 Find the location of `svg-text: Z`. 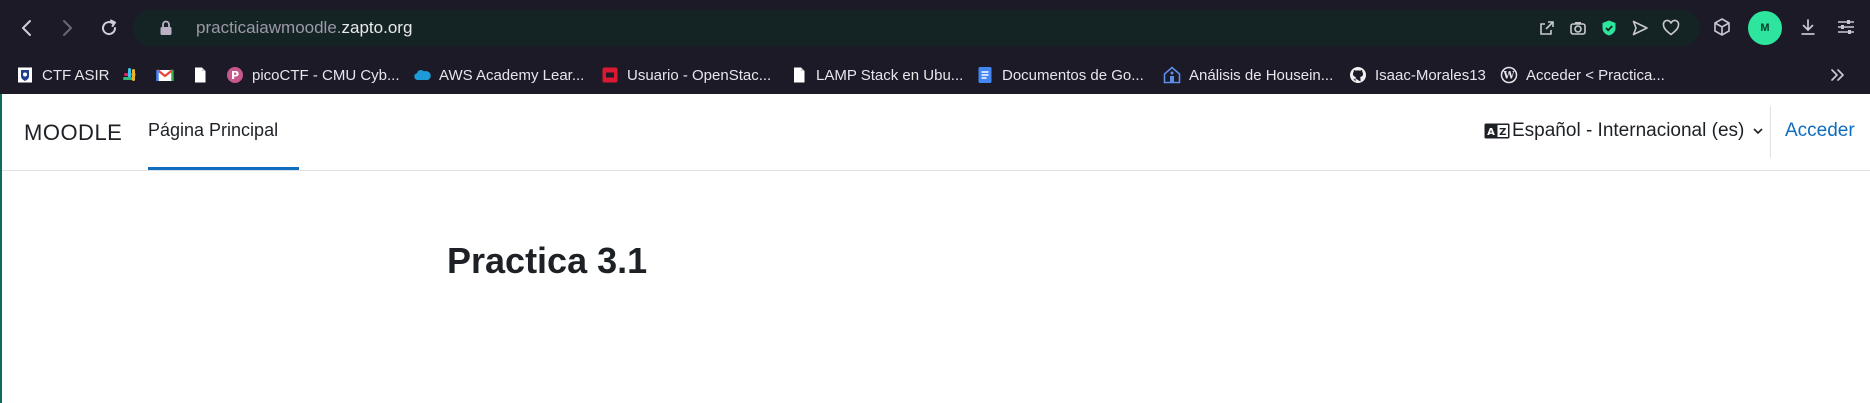

svg-text: Z is located at coordinates (1502, 132).